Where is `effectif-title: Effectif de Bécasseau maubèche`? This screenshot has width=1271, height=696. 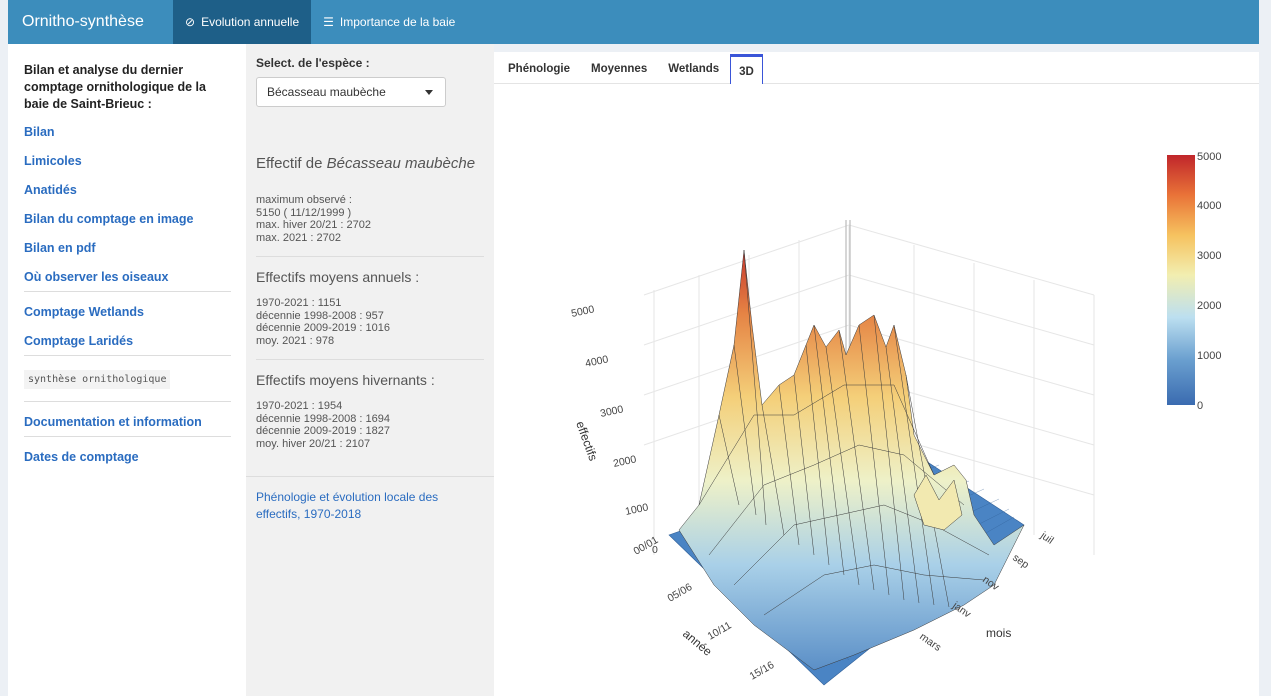 effectif-title: Effectif de Bécasseau maubèche is located at coordinates (370, 163).